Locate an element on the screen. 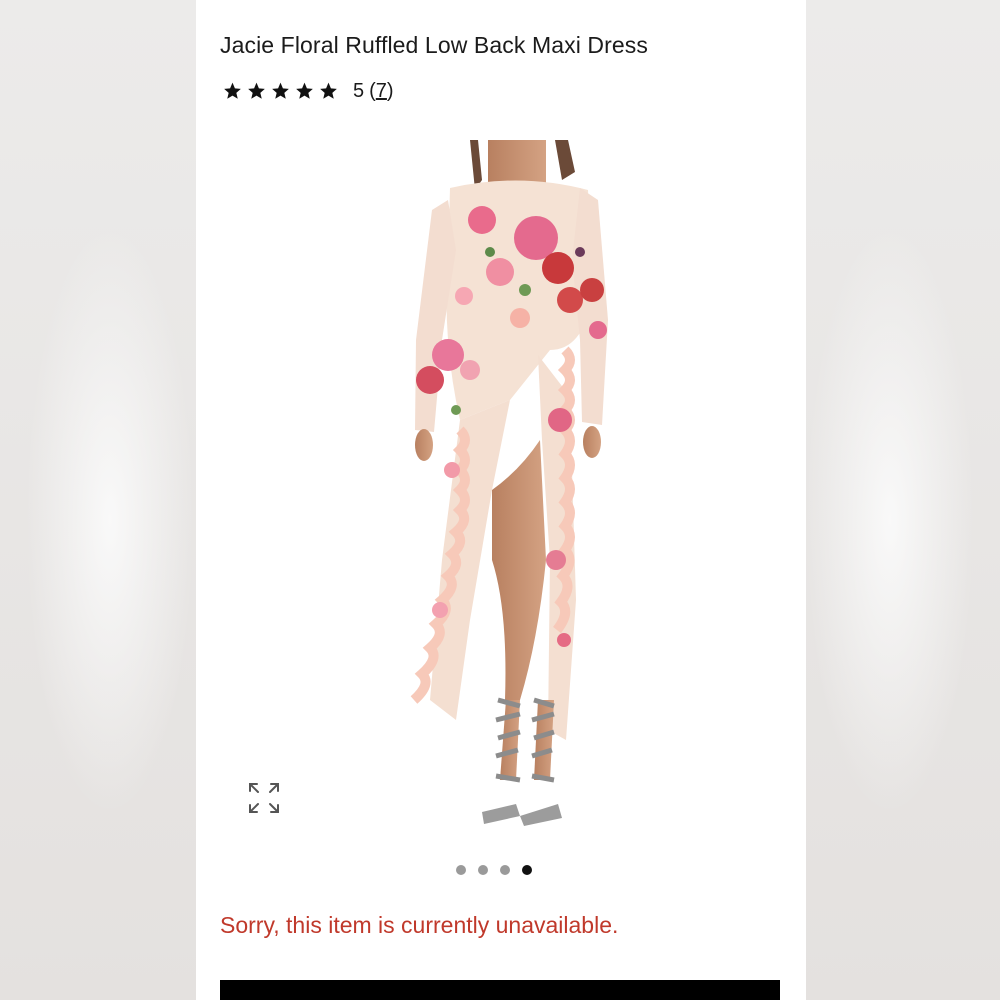  review-count-link: 7 is located at coordinates (381, 91).